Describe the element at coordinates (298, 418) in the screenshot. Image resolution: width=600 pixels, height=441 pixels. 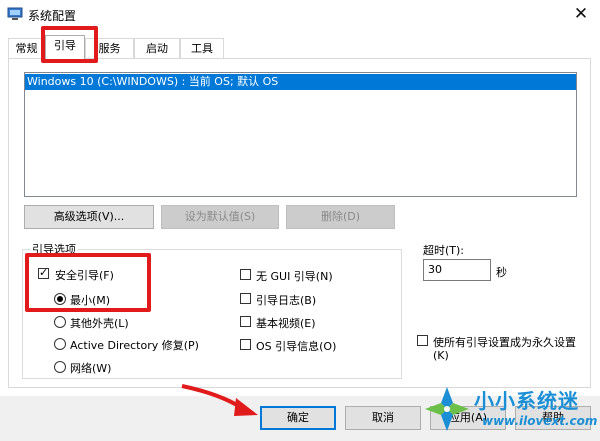
I see `ok-button: 确定` at that location.